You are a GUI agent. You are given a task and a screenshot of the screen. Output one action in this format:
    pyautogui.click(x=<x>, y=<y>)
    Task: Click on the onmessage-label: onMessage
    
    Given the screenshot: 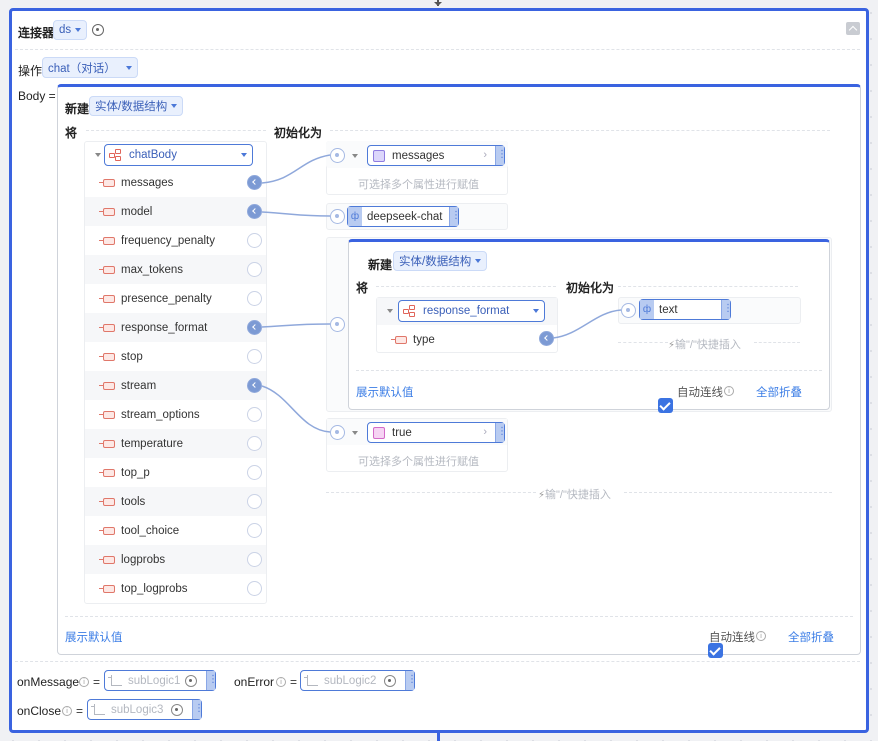 What is the action you would take?
    pyautogui.click(x=48, y=682)
    